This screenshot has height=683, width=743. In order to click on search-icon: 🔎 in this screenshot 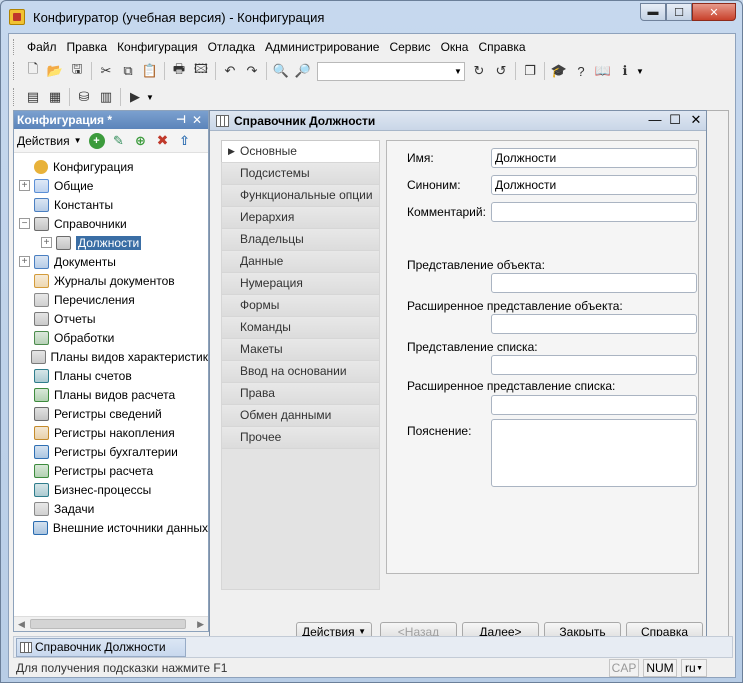, I will do `click(303, 71)`.